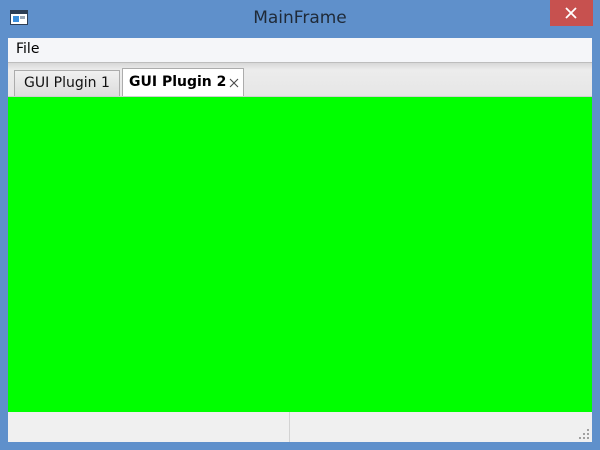  I want to click on tab-gui-plugin-1: GUI Plugin 1, so click(67, 83).